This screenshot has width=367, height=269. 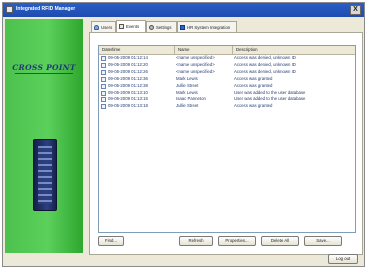 I want to click on gear-icon, so click(x=151, y=27).